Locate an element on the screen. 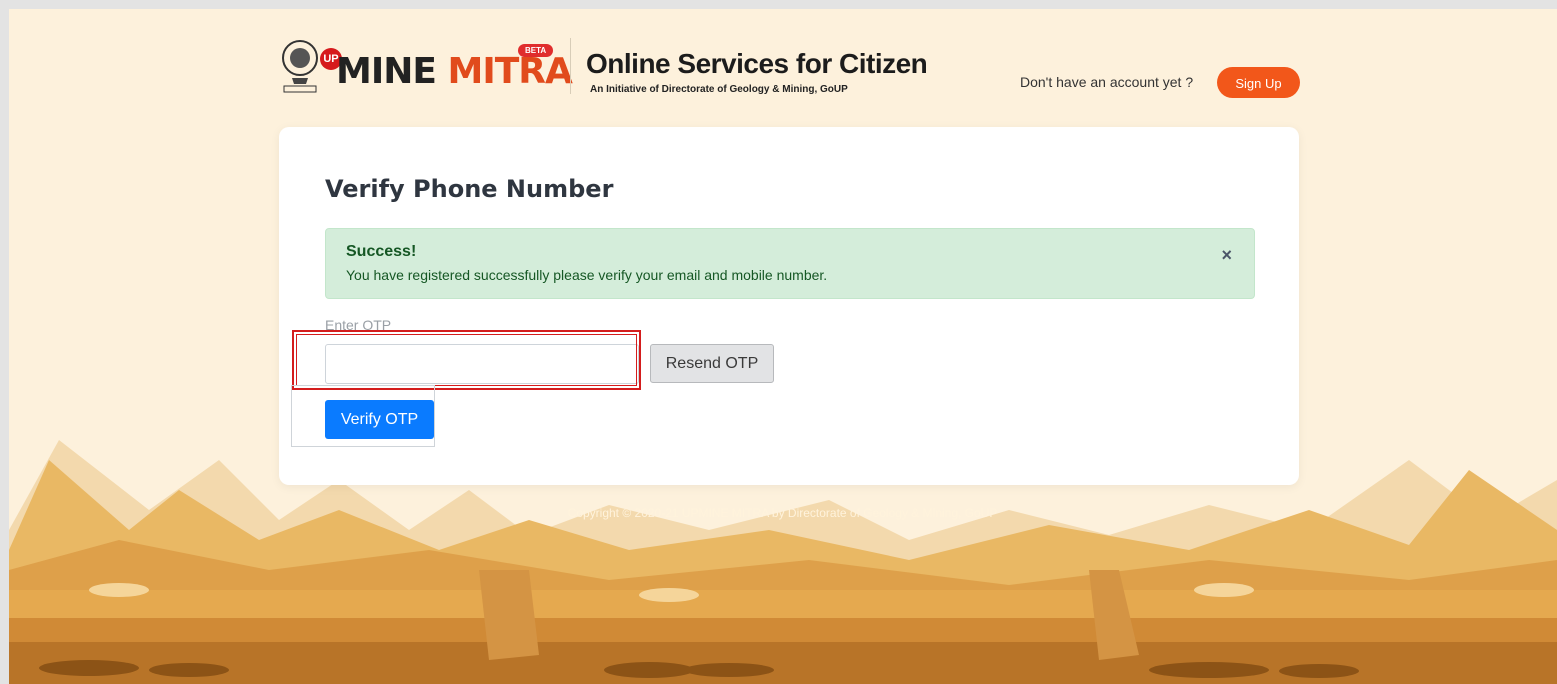 The image size is (1557, 684). otp-label: Enter OTP is located at coordinates (358, 325).